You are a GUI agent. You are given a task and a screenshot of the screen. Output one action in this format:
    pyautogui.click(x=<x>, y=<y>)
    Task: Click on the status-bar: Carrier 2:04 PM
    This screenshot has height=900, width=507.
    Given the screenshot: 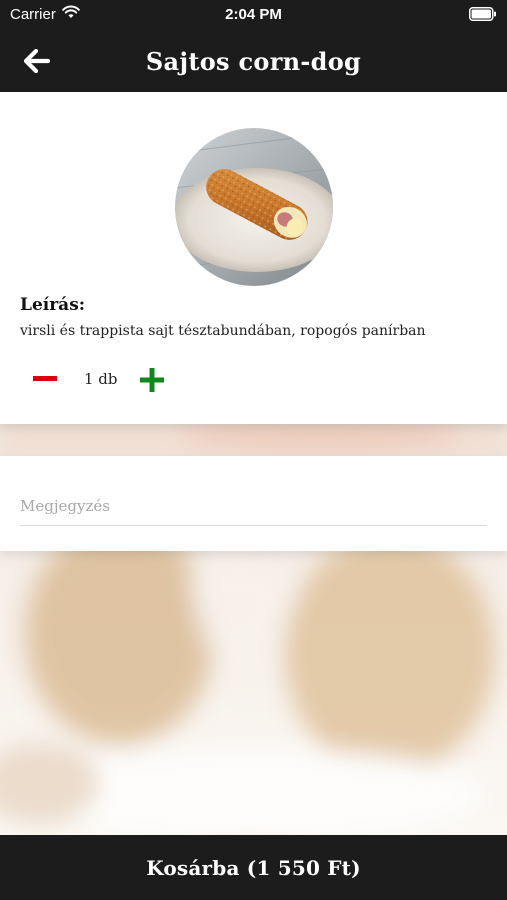 What is the action you would take?
    pyautogui.click(x=253, y=15)
    